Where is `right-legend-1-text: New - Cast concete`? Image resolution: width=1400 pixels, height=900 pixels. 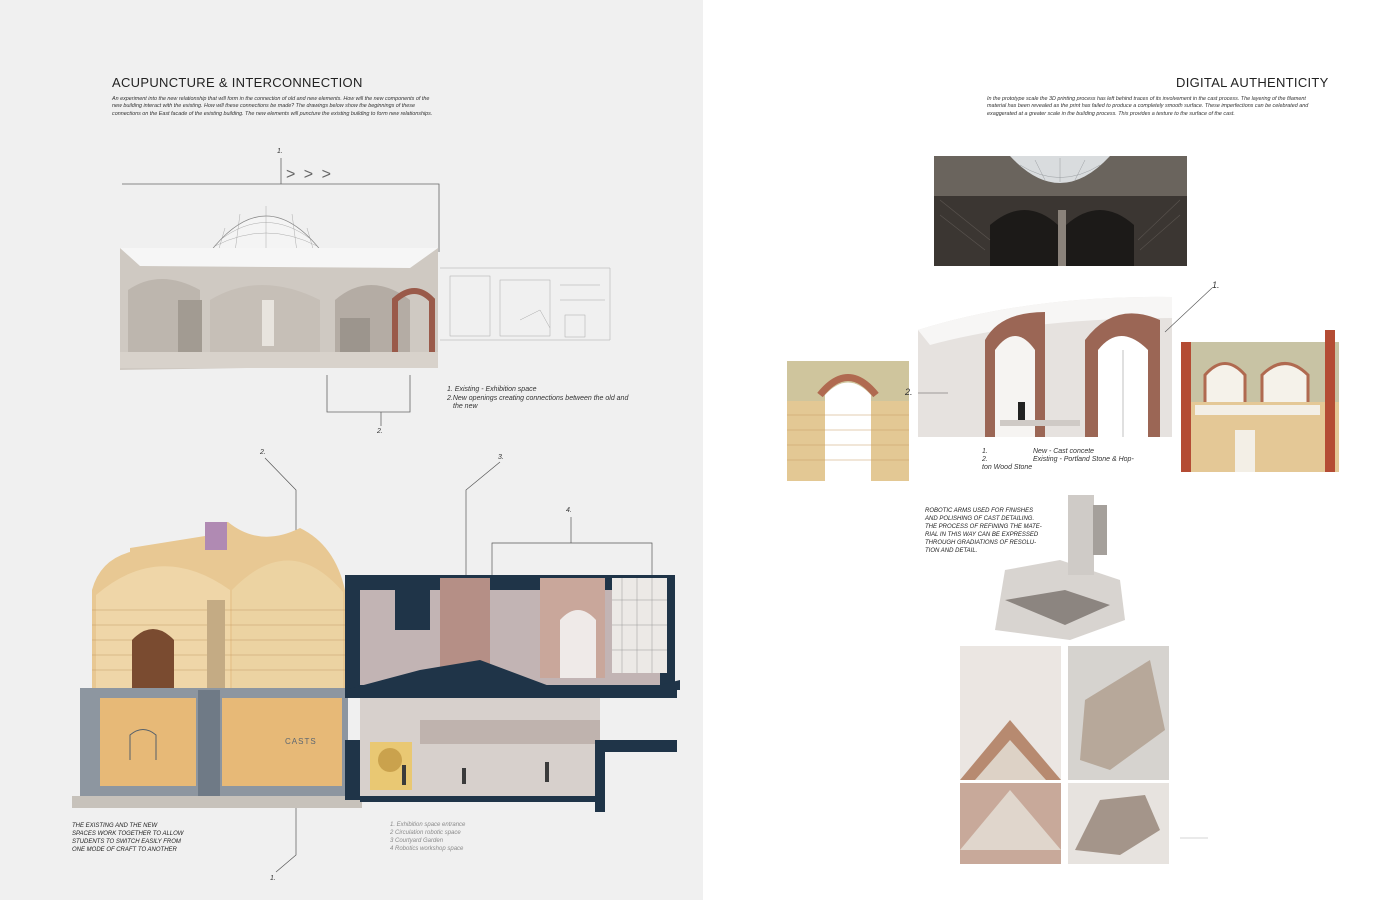
right-legend-1-text: New - Cast concete is located at coordinates (1064, 451).